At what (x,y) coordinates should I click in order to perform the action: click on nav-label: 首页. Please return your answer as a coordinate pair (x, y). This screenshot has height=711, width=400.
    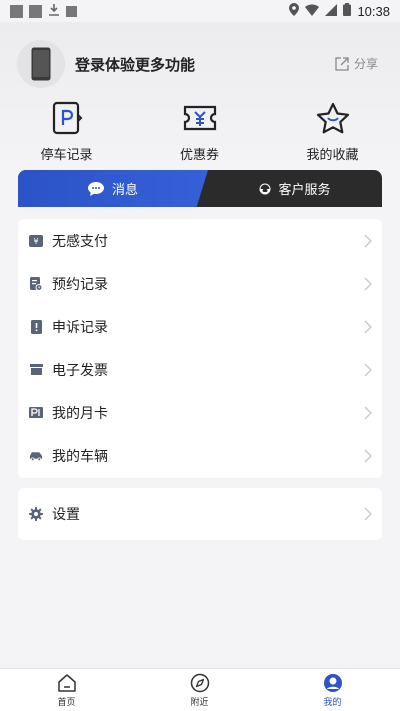
    Looking at the image, I should click on (66, 703).